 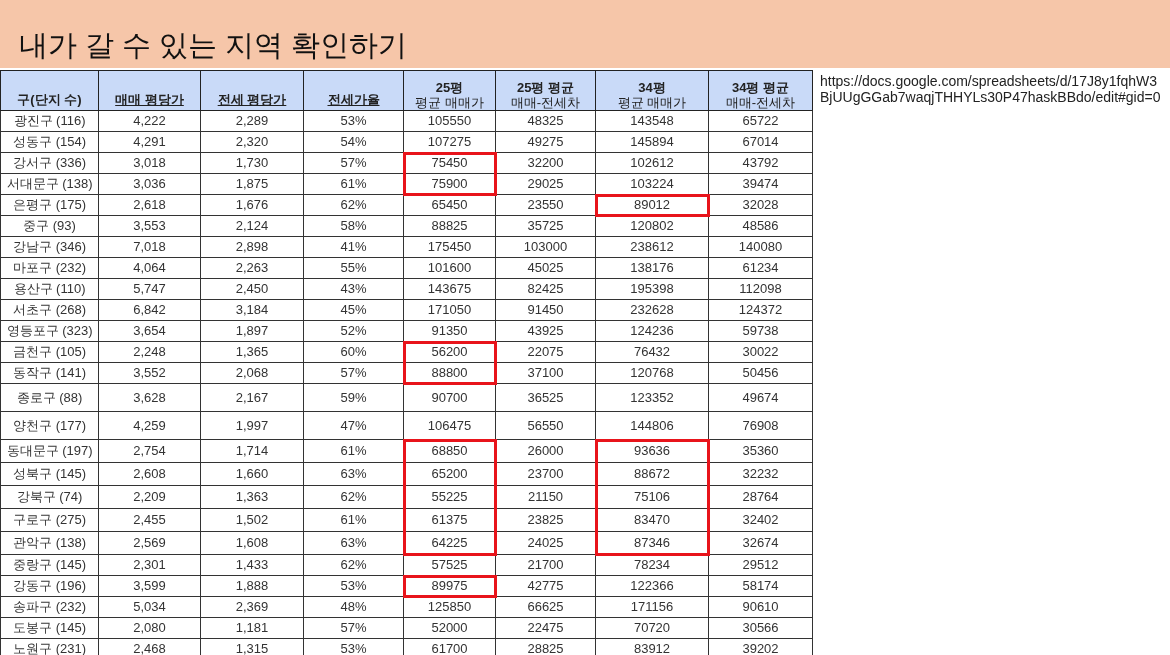 What do you see at coordinates (49, 586) in the screenshot?
I see `table-cell: 강동구 (196)` at bounding box center [49, 586].